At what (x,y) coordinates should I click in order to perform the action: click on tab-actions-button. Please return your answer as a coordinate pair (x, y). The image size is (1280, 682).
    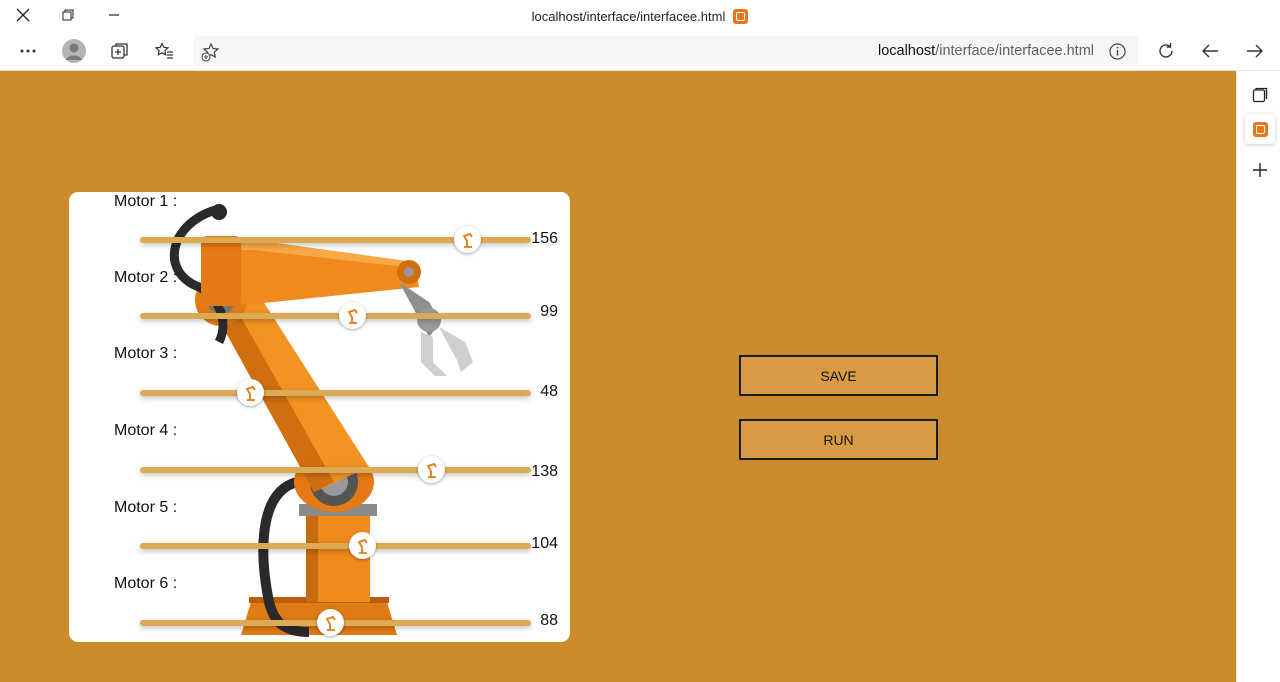
    Looking at the image, I should click on (1260, 95).